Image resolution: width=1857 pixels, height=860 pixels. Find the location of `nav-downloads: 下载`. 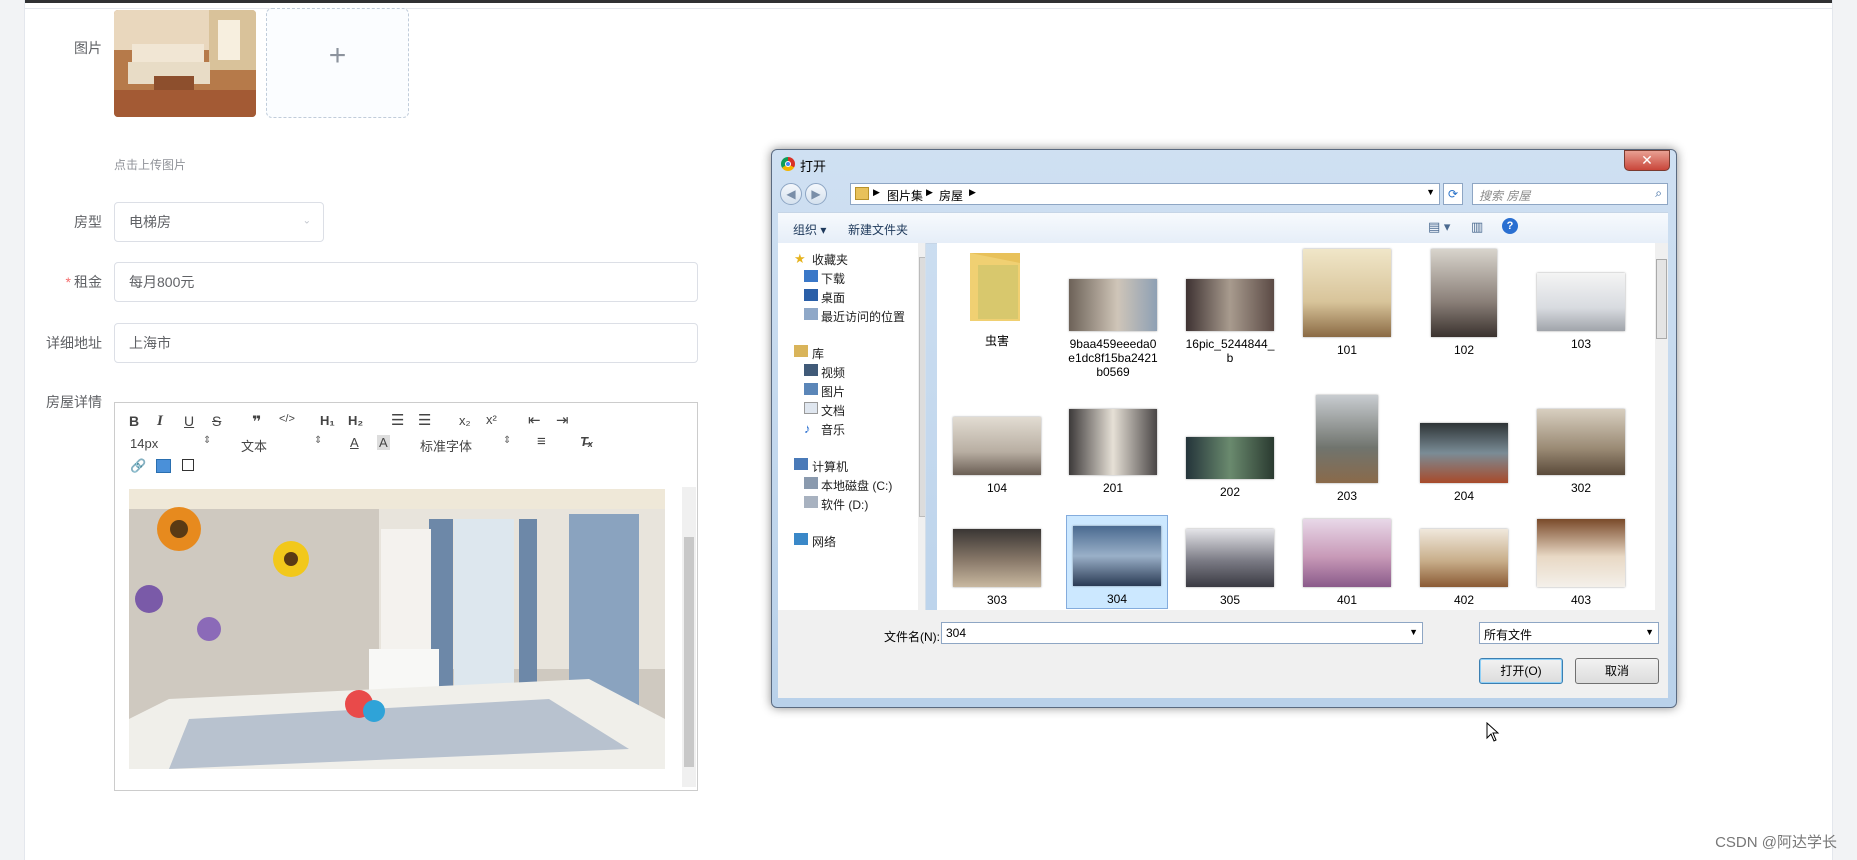

nav-downloads: 下载 is located at coordinates (833, 278).